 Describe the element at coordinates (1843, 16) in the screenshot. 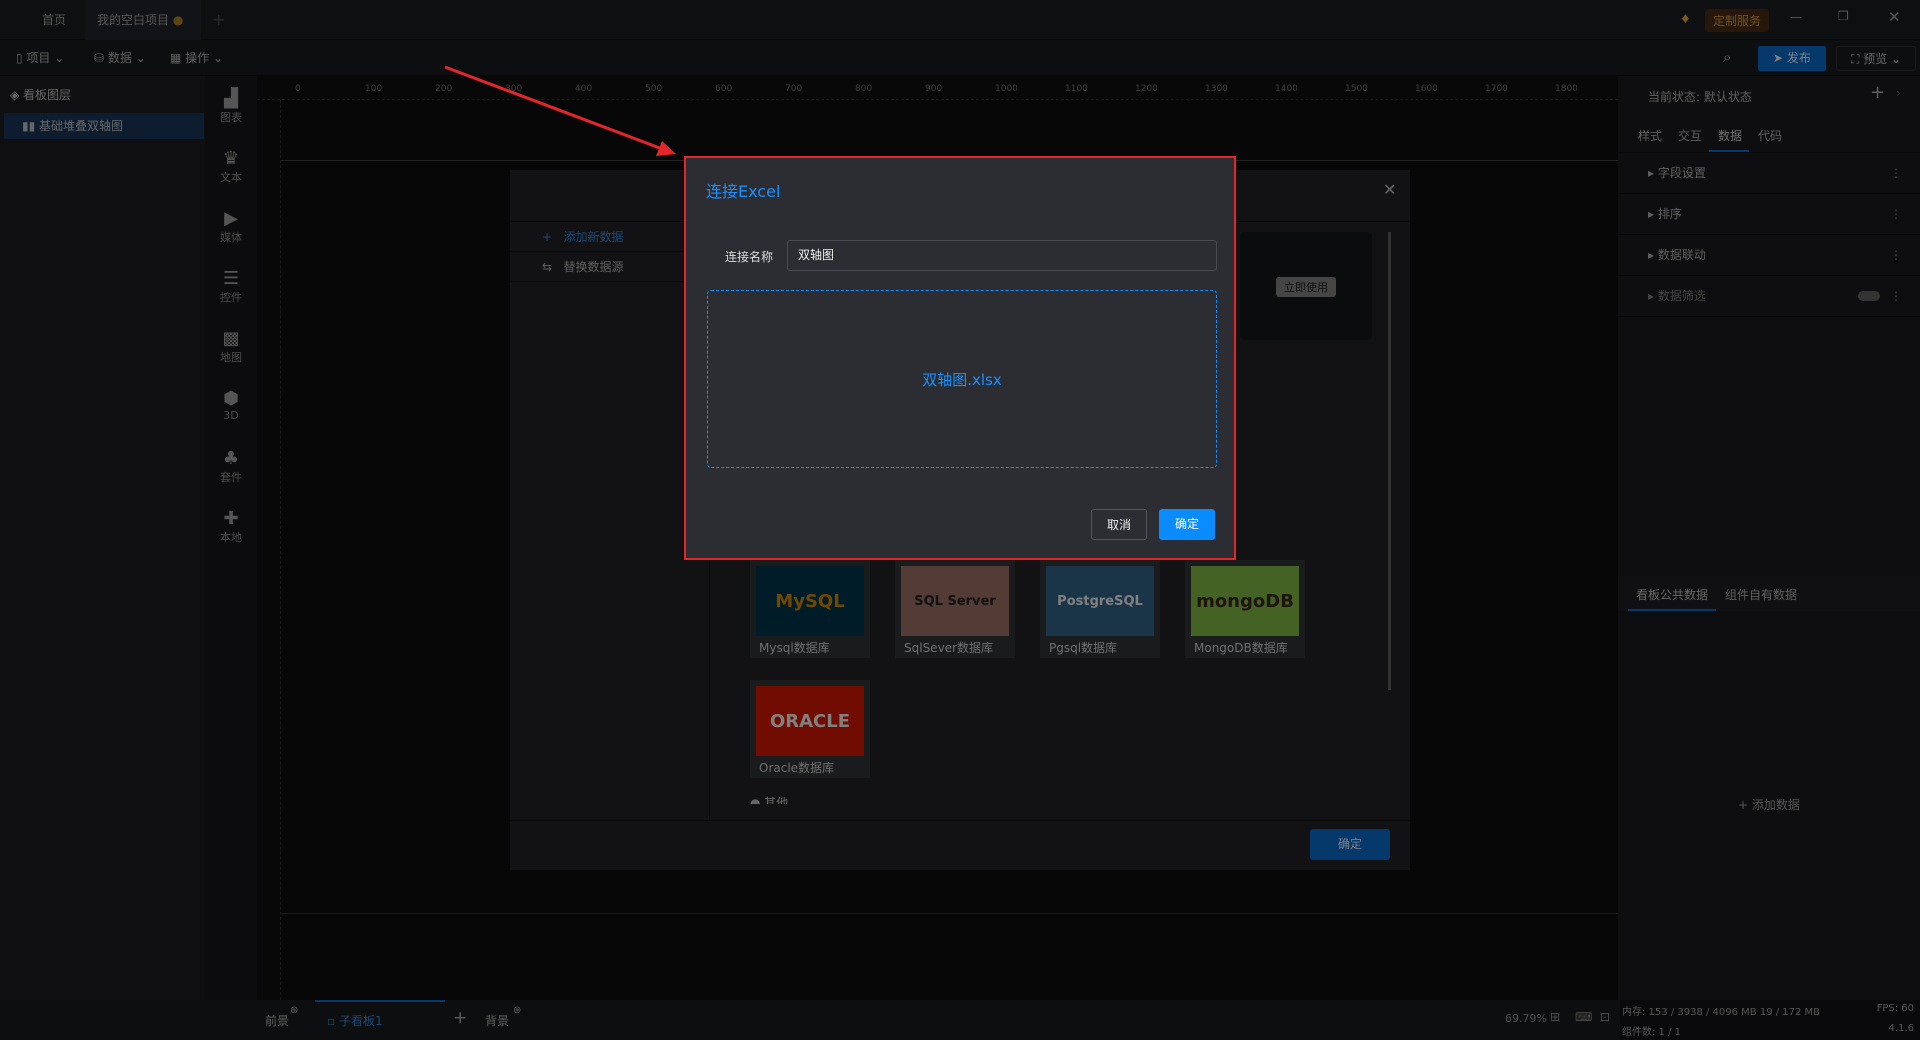

I see `restore-icon: ❐` at that location.